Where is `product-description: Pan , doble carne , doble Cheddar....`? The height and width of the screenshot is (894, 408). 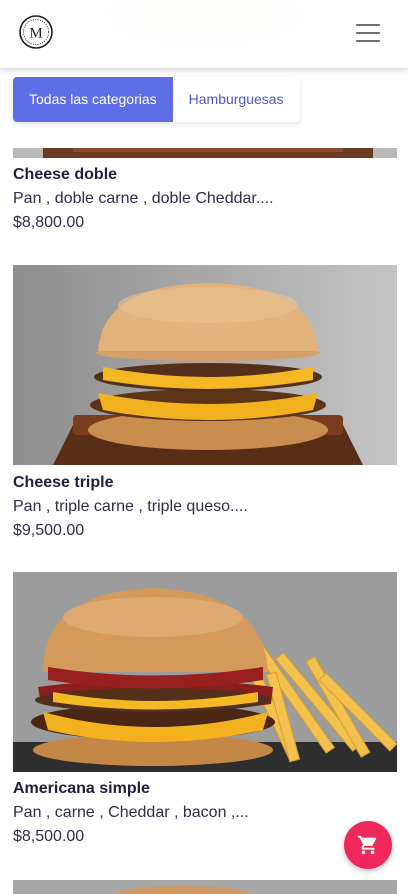
product-description: Pan , doble carne , doble Cheddar.... is located at coordinates (143, 198).